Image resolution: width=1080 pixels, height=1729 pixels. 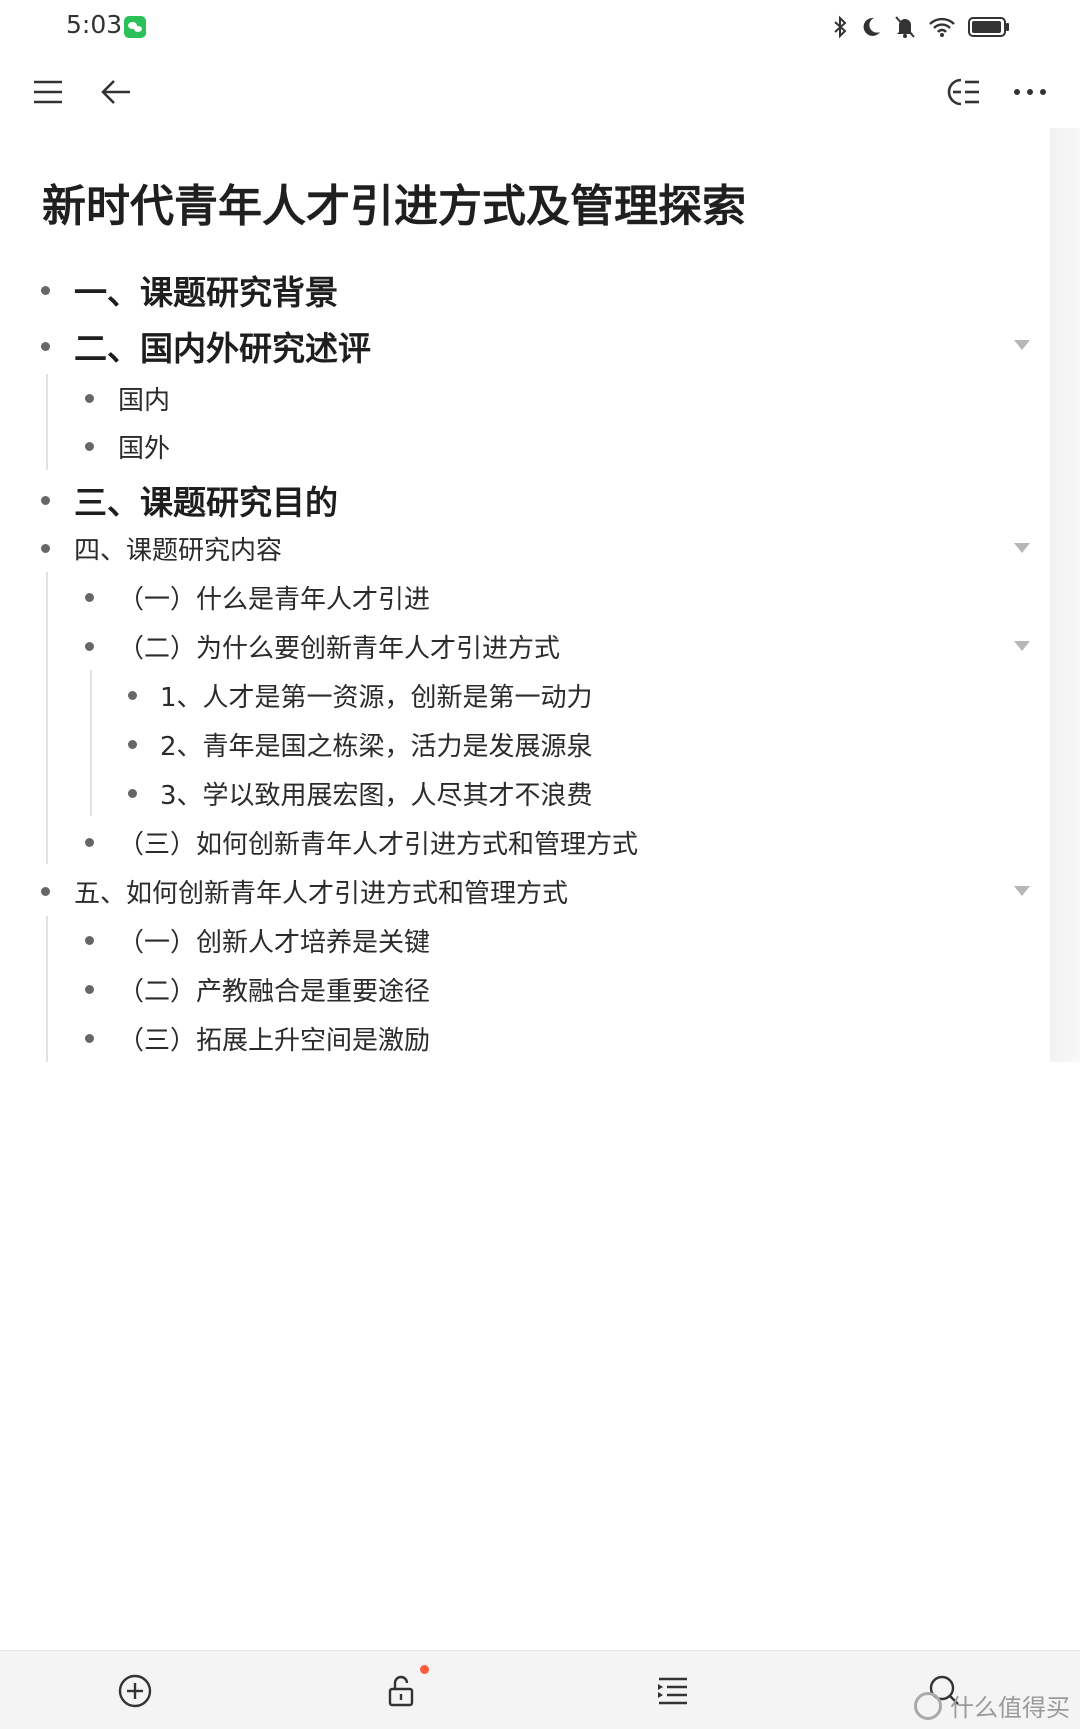 What do you see at coordinates (376, 796) in the screenshot?
I see `outline-item-text: 3、学以致用展宏图，人尽其才不浪费` at bounding box center [376, 796].